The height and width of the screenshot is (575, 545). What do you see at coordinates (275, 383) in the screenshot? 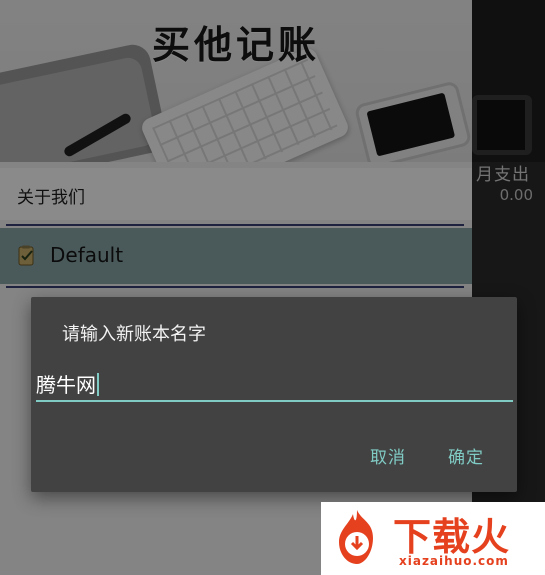
I see `ledger-name-input: 腾牛网` at bounding box center [275, 383].